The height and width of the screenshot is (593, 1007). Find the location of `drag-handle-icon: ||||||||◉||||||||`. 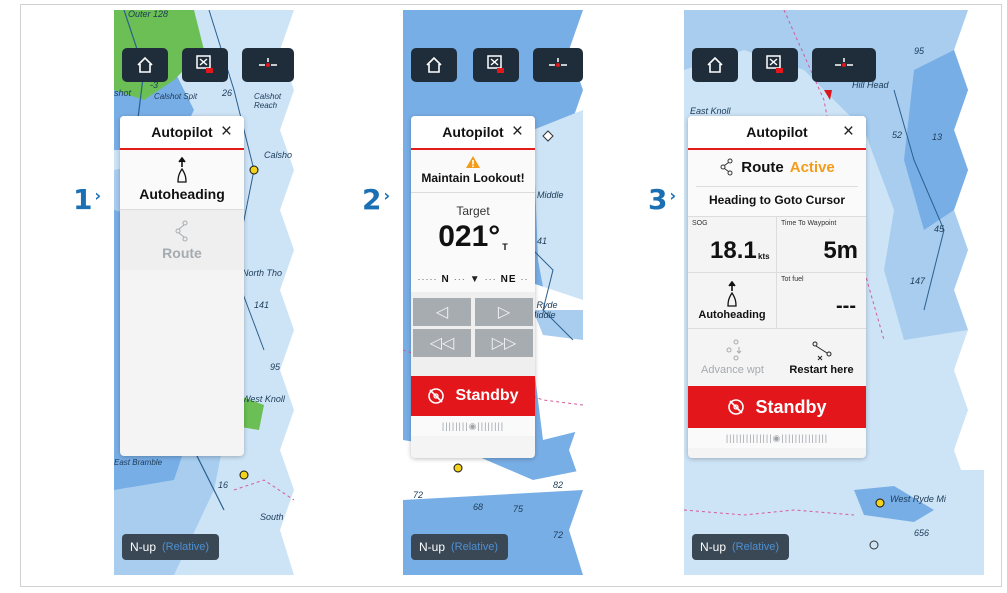

drag-handle-icon: ||||||||◉|||||||| is located at coordinates (473, 425).